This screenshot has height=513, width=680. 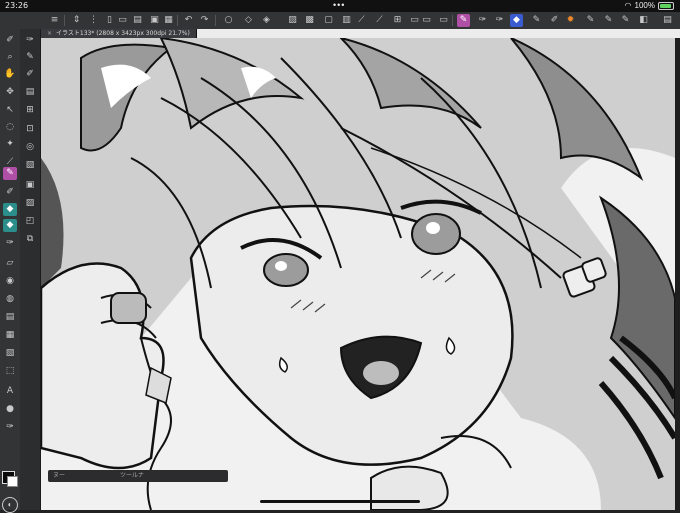 I want to click on airbrush-tool-icon: ◆, so click(x=10, y=225).